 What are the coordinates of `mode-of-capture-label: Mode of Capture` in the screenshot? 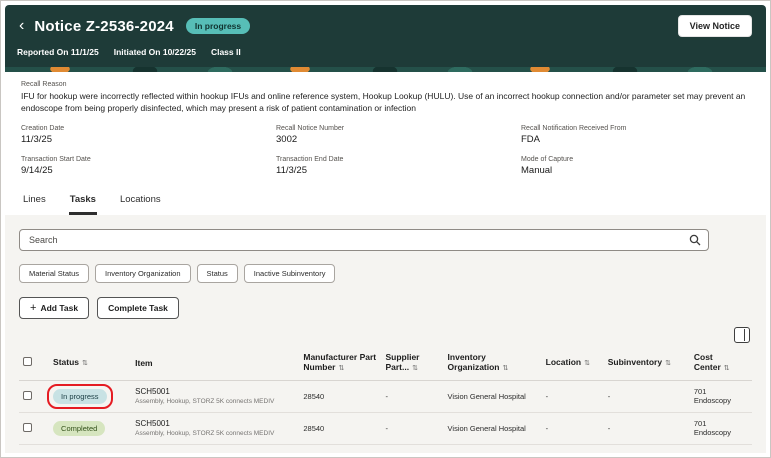 It's located at (547, 160).